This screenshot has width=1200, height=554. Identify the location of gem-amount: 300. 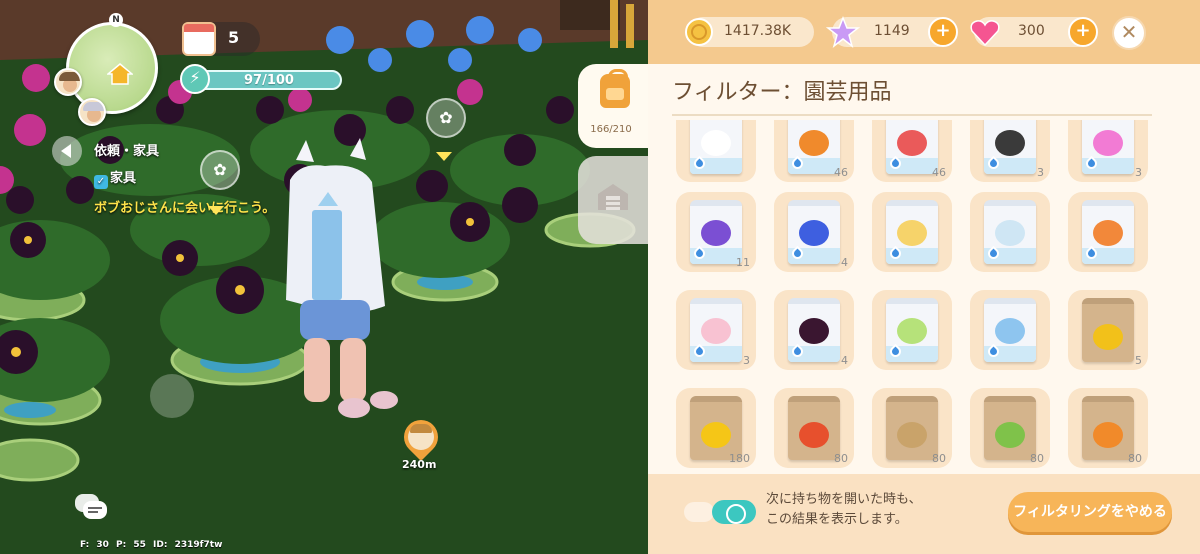
(1031, 31).